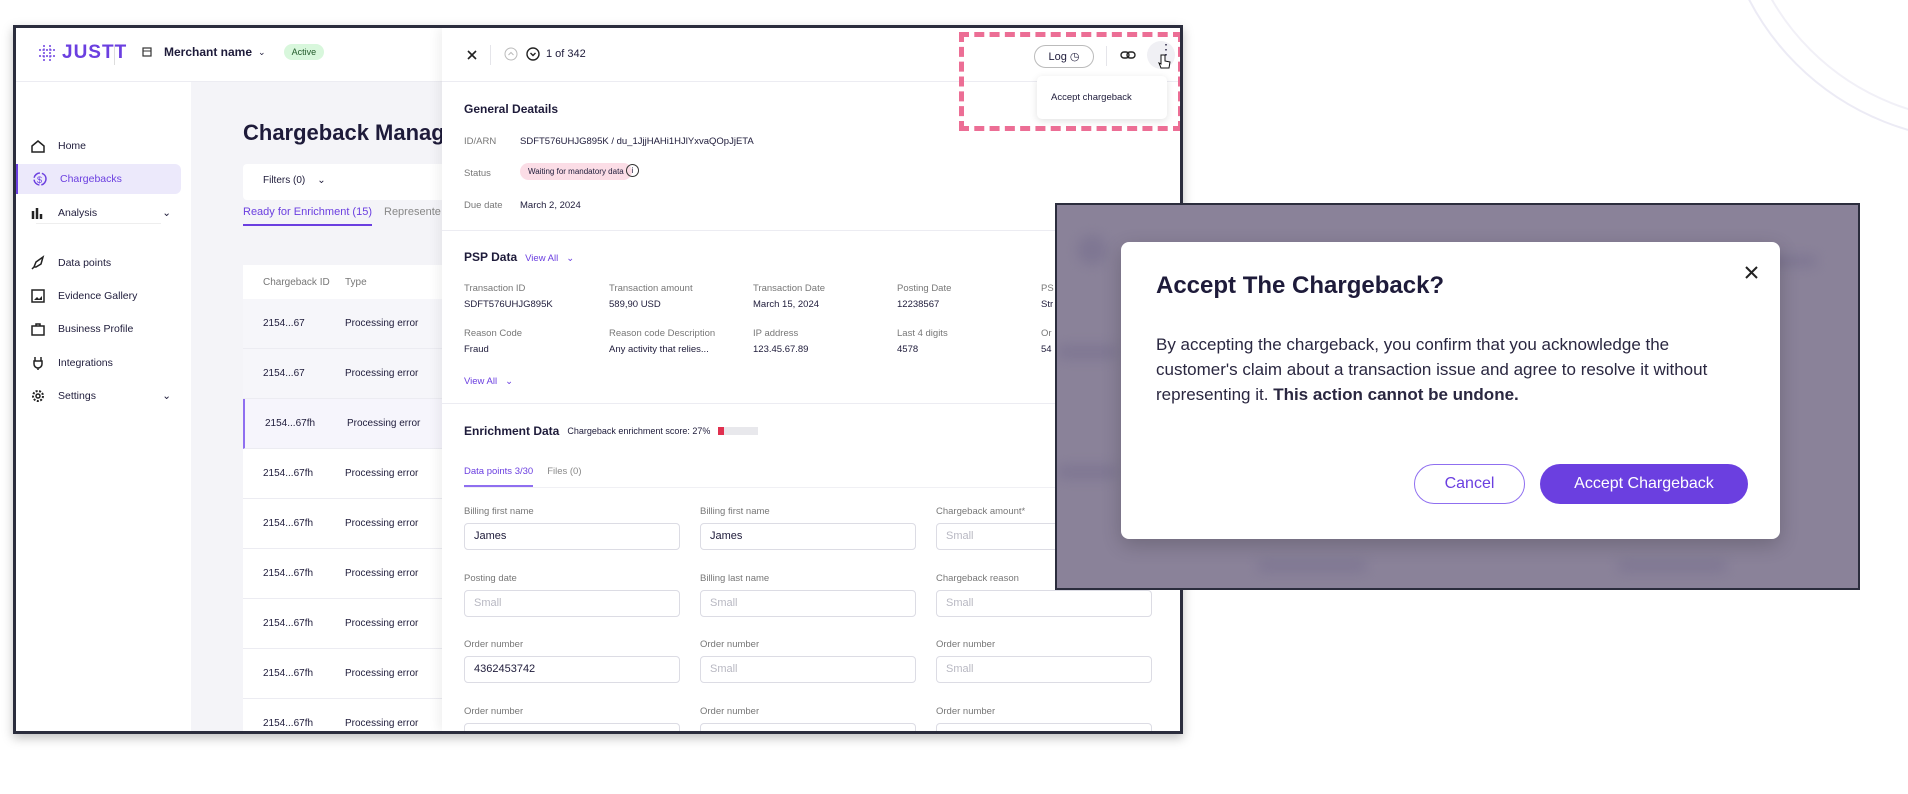  Describe the element at coordinates (738, 431) in the screenshot. I see `score-bar` at that location.